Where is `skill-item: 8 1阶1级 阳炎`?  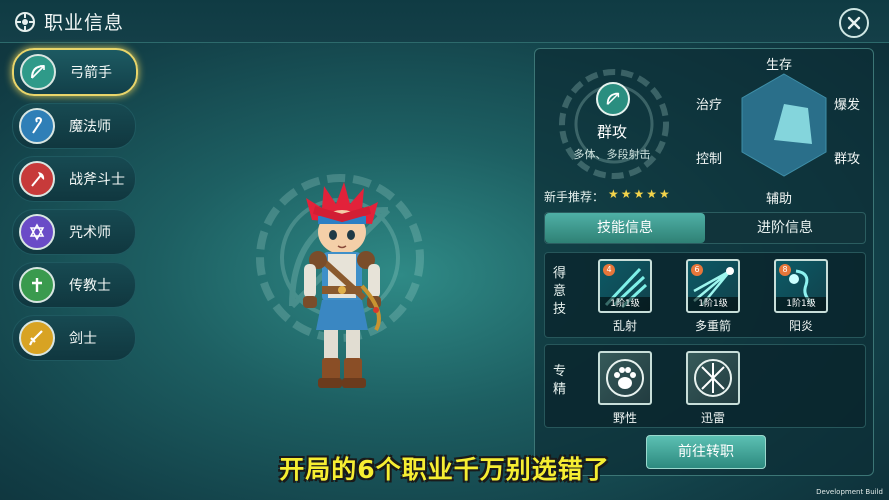 skill-item: 8 1阶1级 阳炎 is located at coordinates (801, 296).